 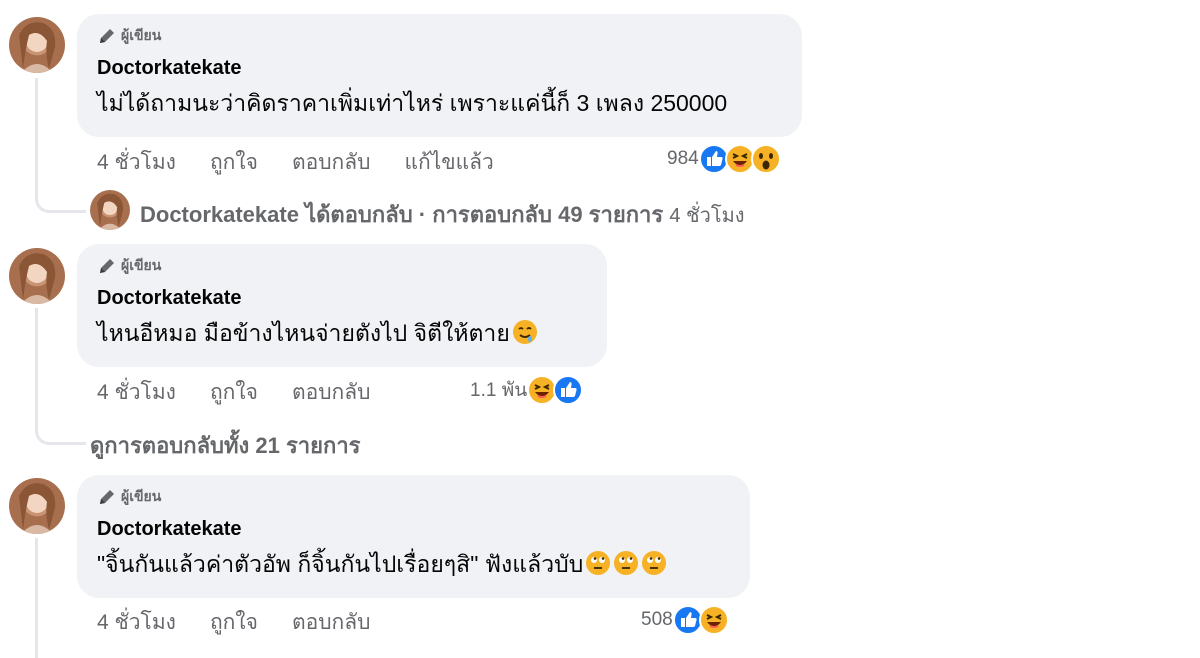 I want to click on view-replies-link: ดูการตอบกลับทั้ง 21 รายการ, so click(x=225, y=445).